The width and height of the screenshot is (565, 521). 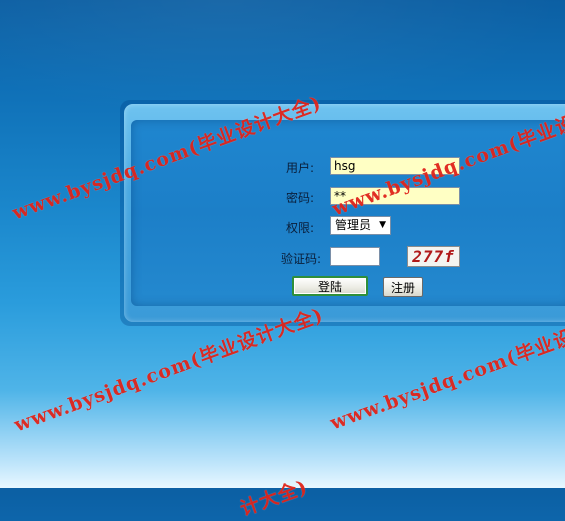 I want to click on captcha-input, so click(x=355, y=256).